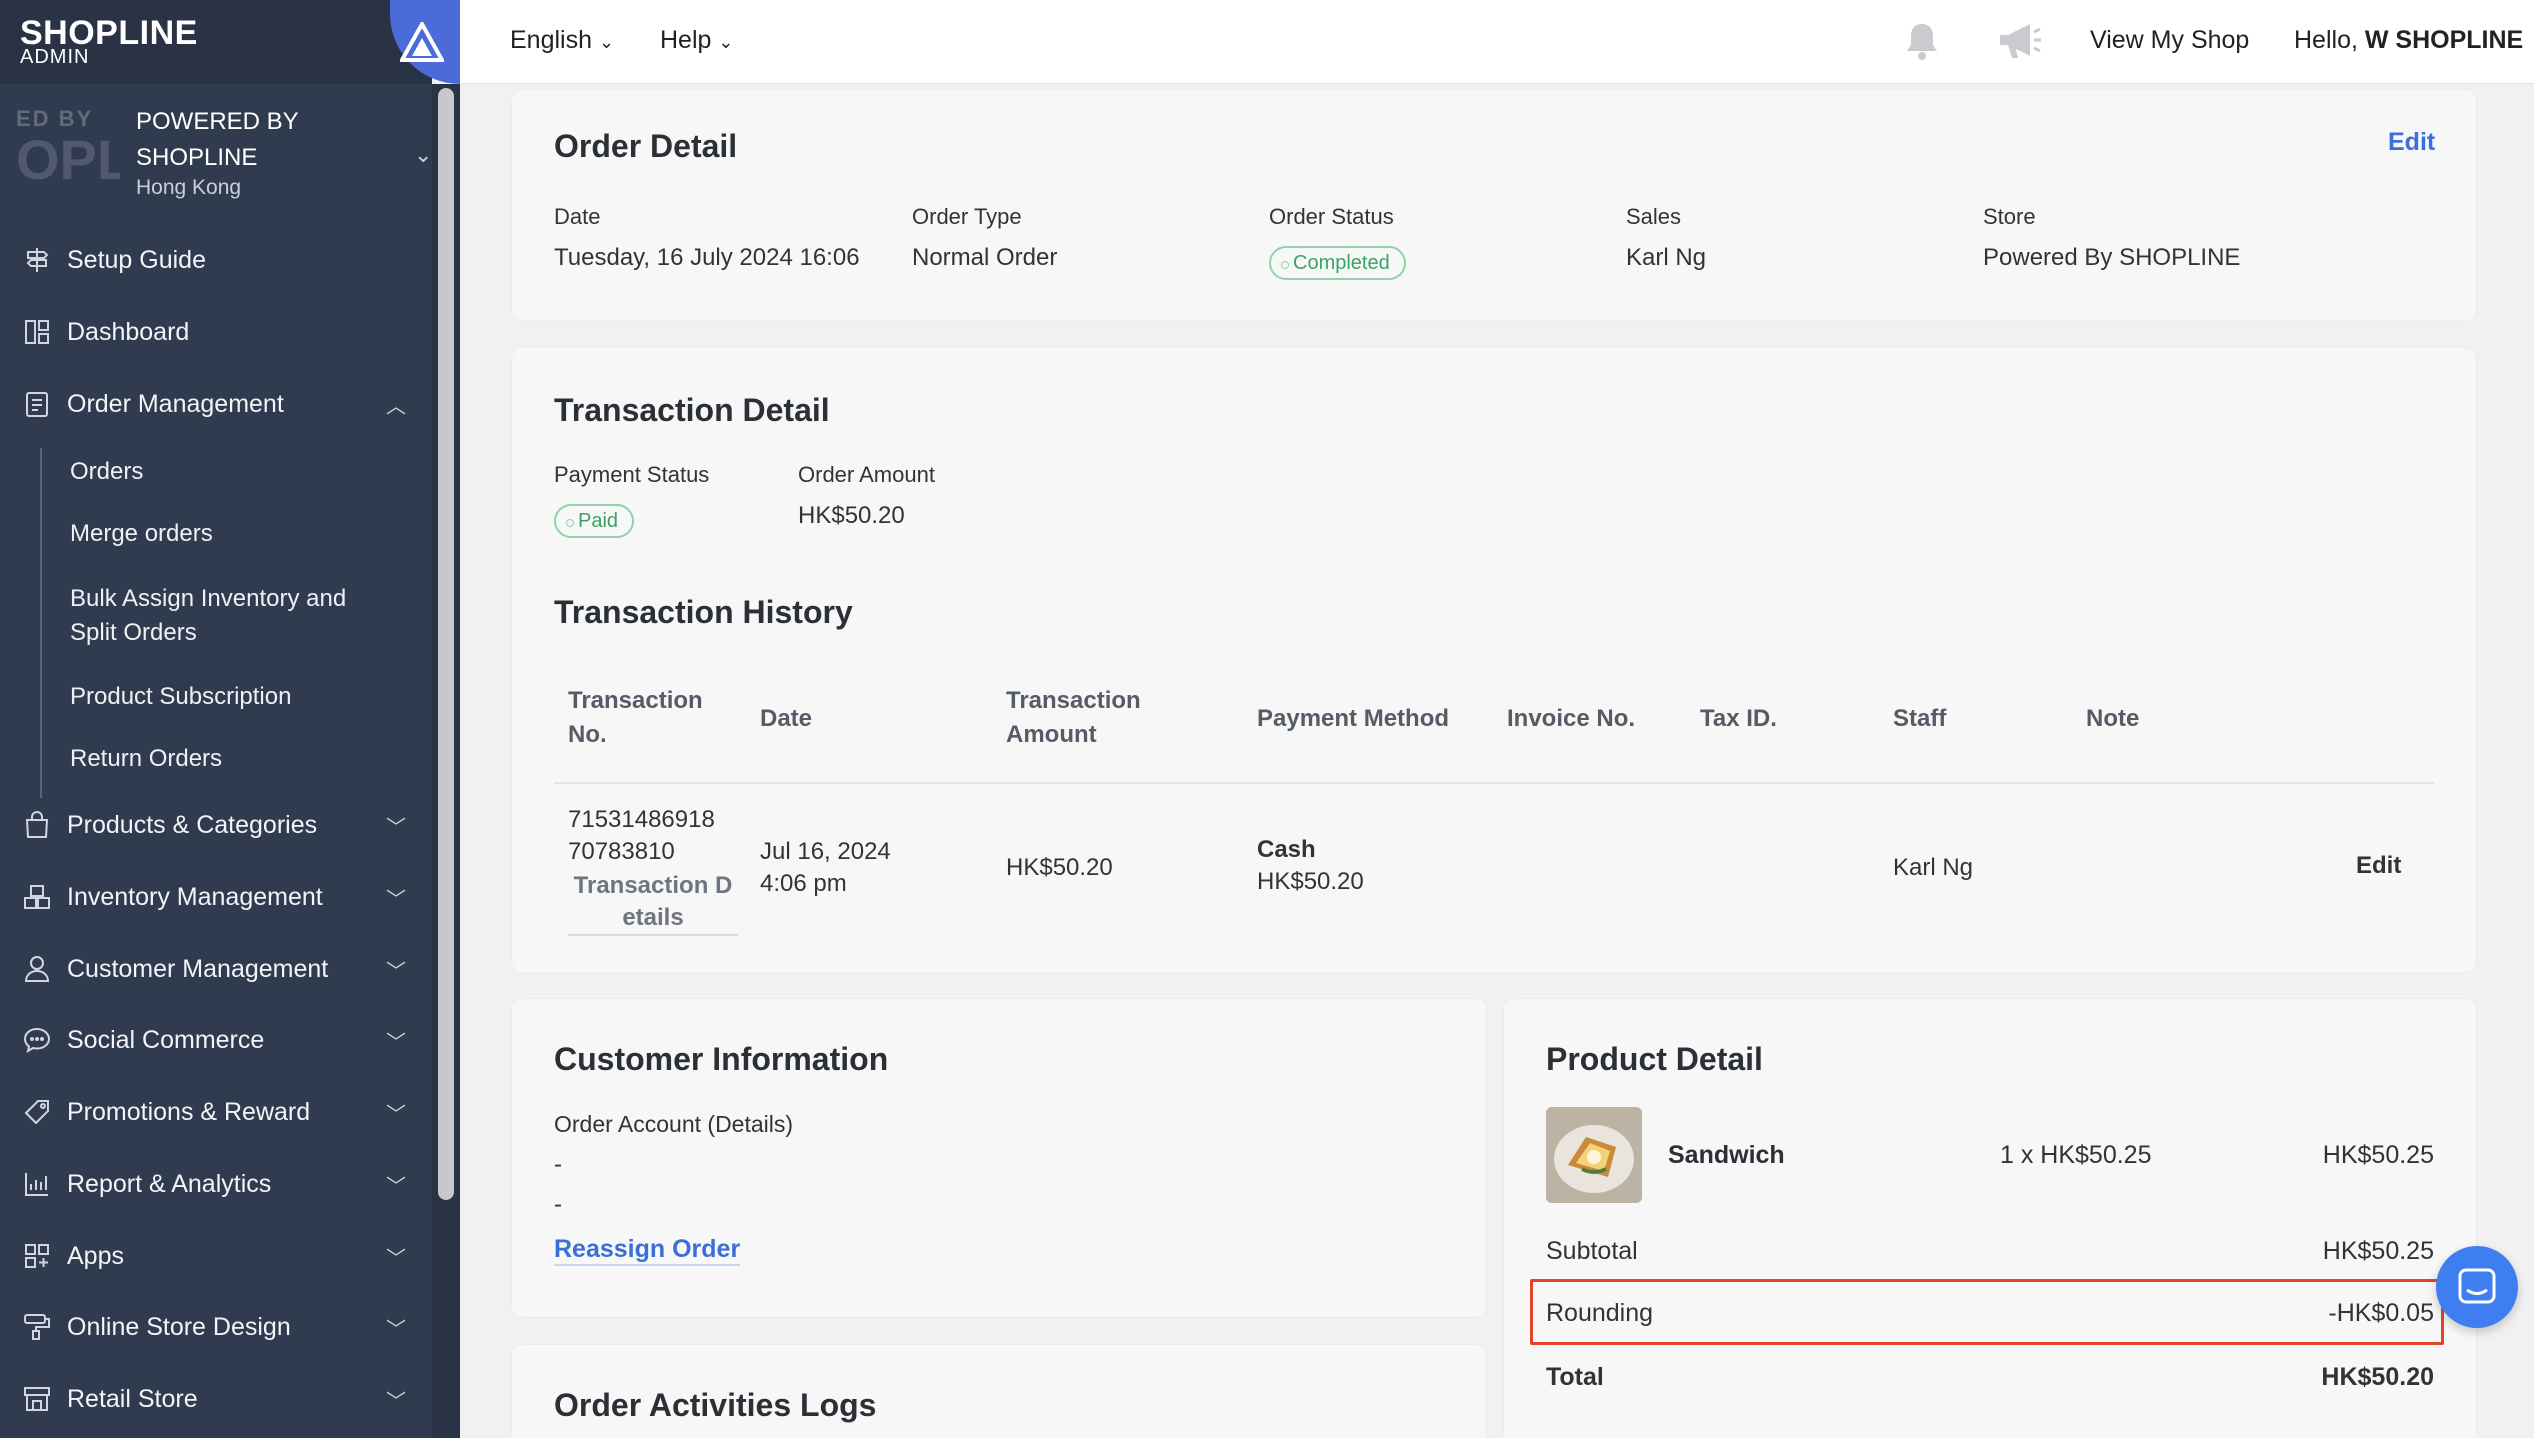 This screenshot has width=2534, height=1438. I want to click on product-detail-title: Product Detail, so click(1654, 1059).